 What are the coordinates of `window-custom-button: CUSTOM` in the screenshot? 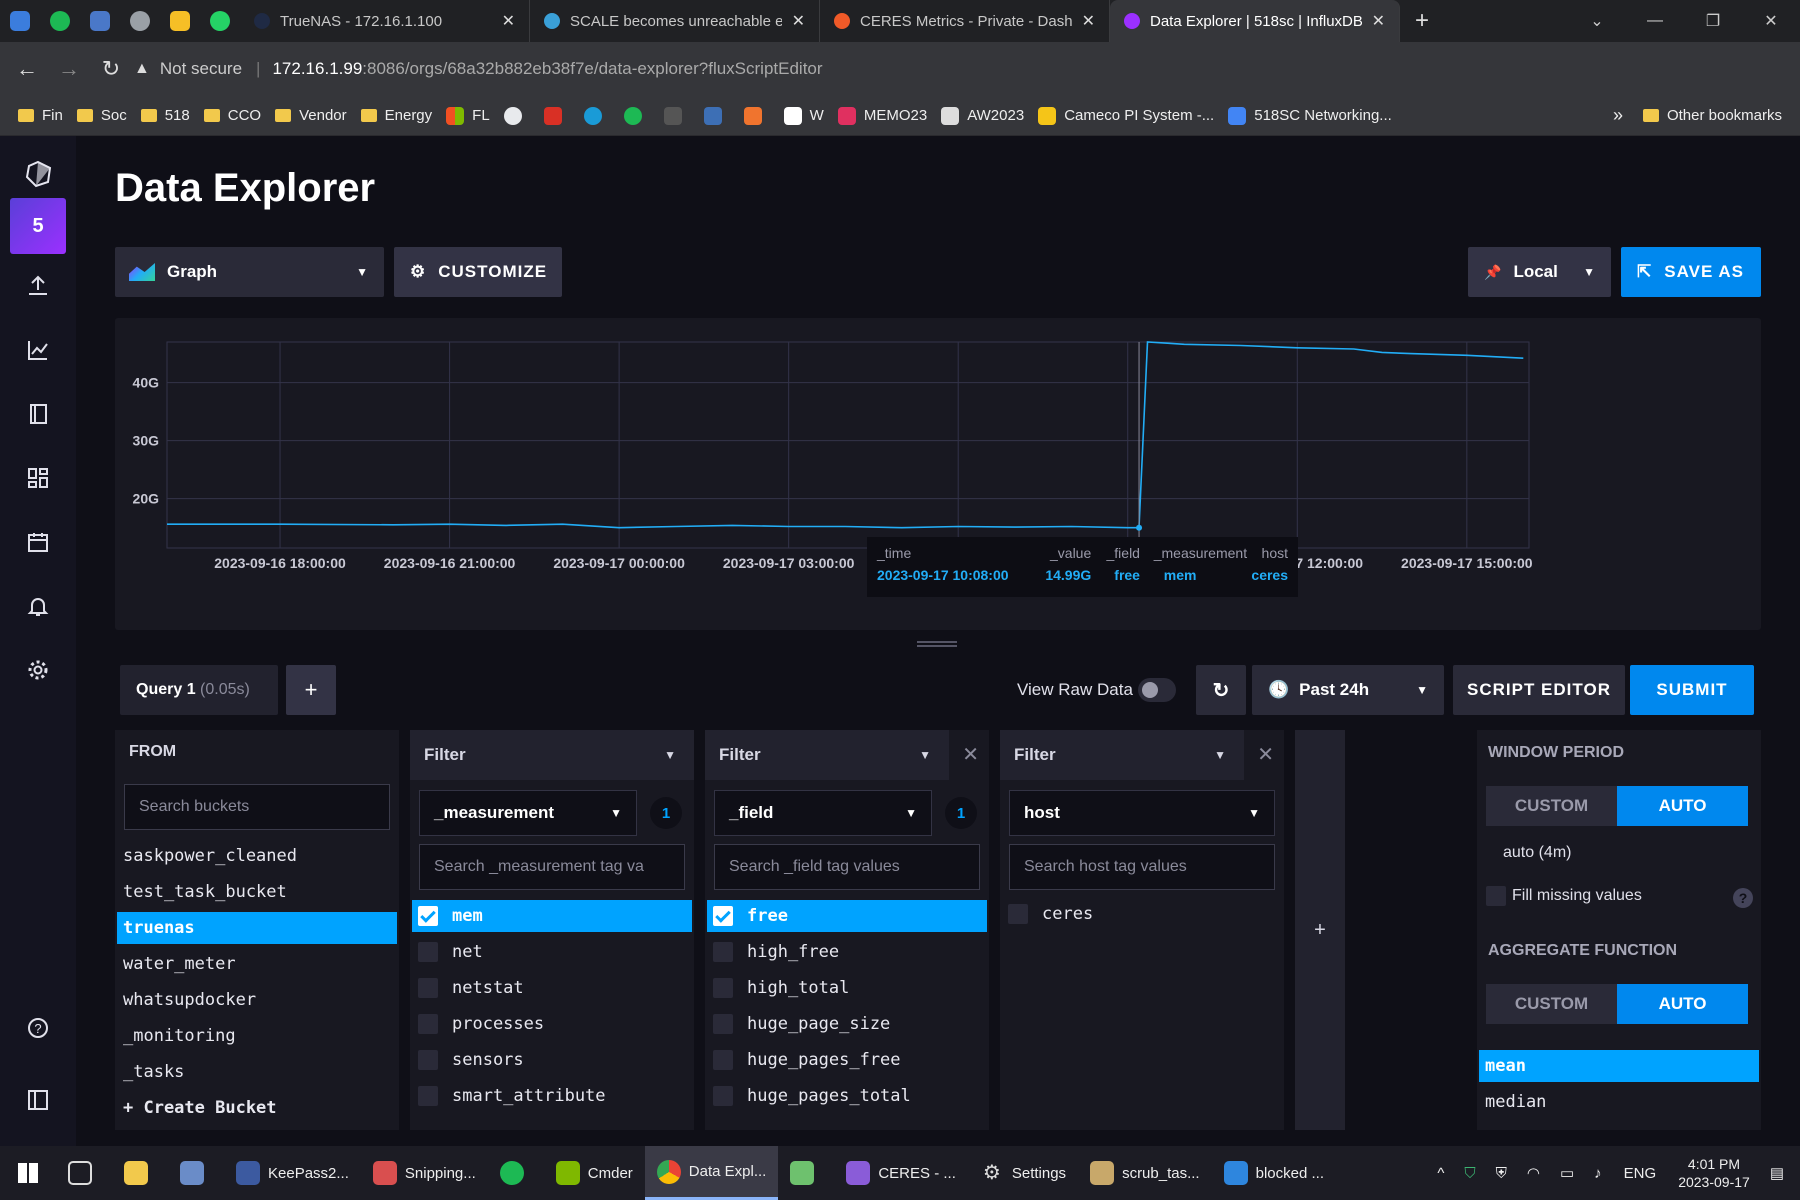 It's located at (1551, 806).